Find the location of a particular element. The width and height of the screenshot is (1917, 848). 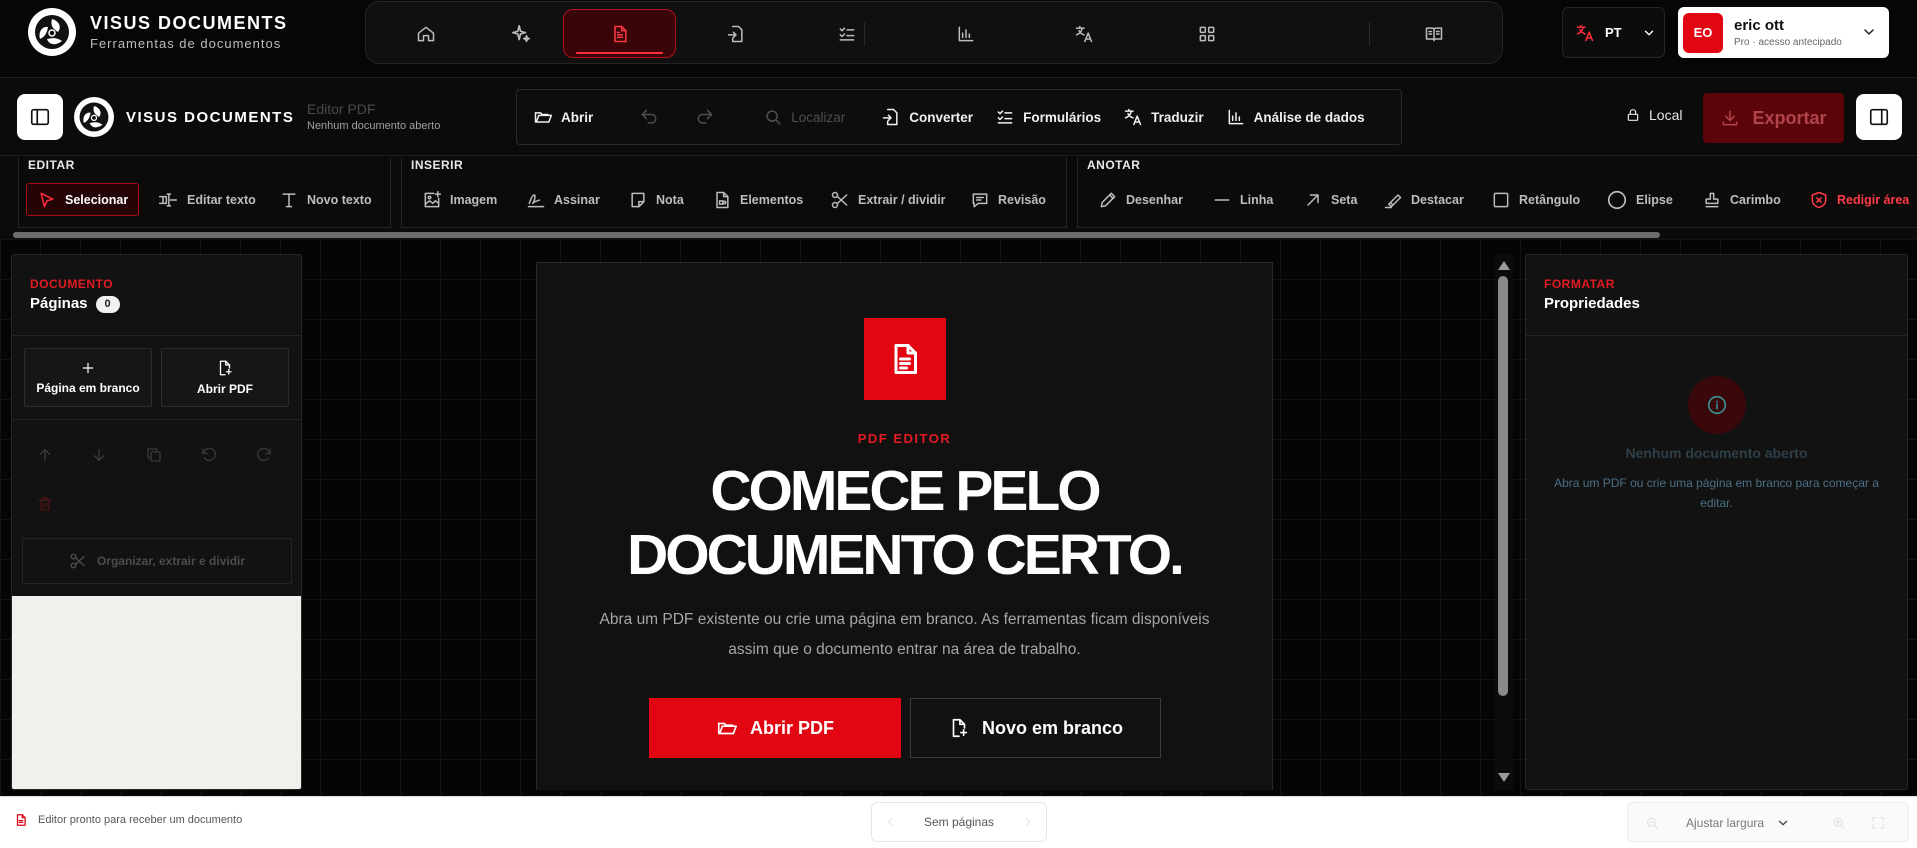

editor-brand: VISUS DOCUMENTS is located at coordinates (184, 117).